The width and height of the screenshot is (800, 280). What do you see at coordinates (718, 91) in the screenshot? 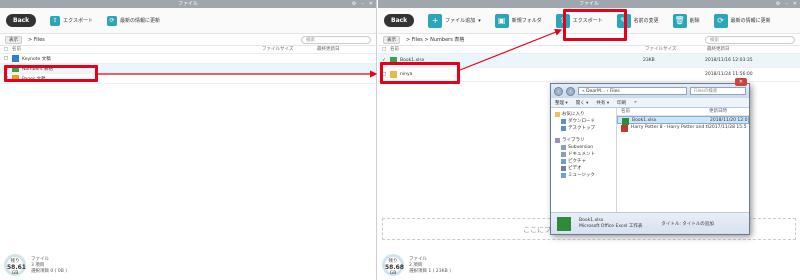
I see `explorer-search-input: Filesの検索` at bounding box center [718, 91].